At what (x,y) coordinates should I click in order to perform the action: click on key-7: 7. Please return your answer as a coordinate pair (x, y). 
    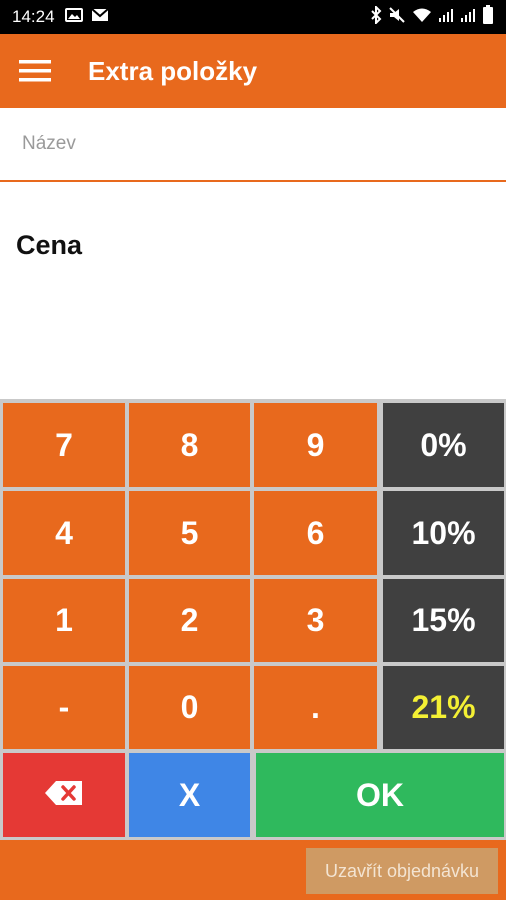
    Looking at the image, I should click on (64, 445).